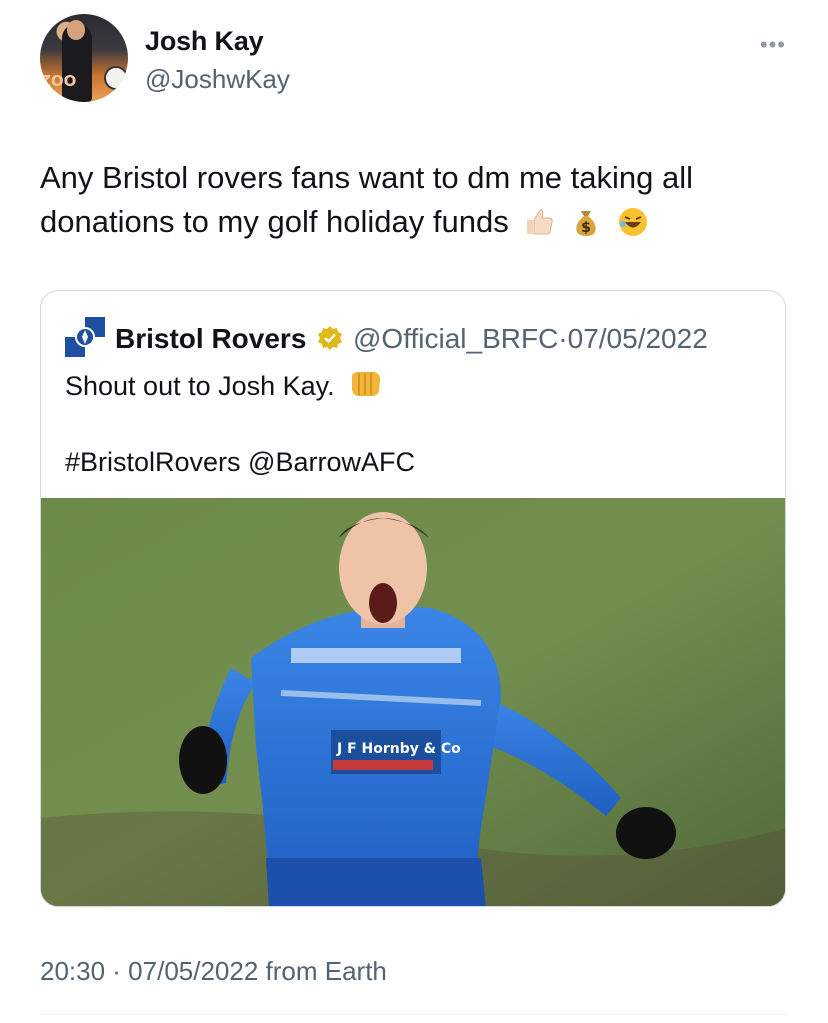  Describe the element at coordinates (455, 338) in the screenshot. I see `quoted-handle: @Official_BRFC` at that location.